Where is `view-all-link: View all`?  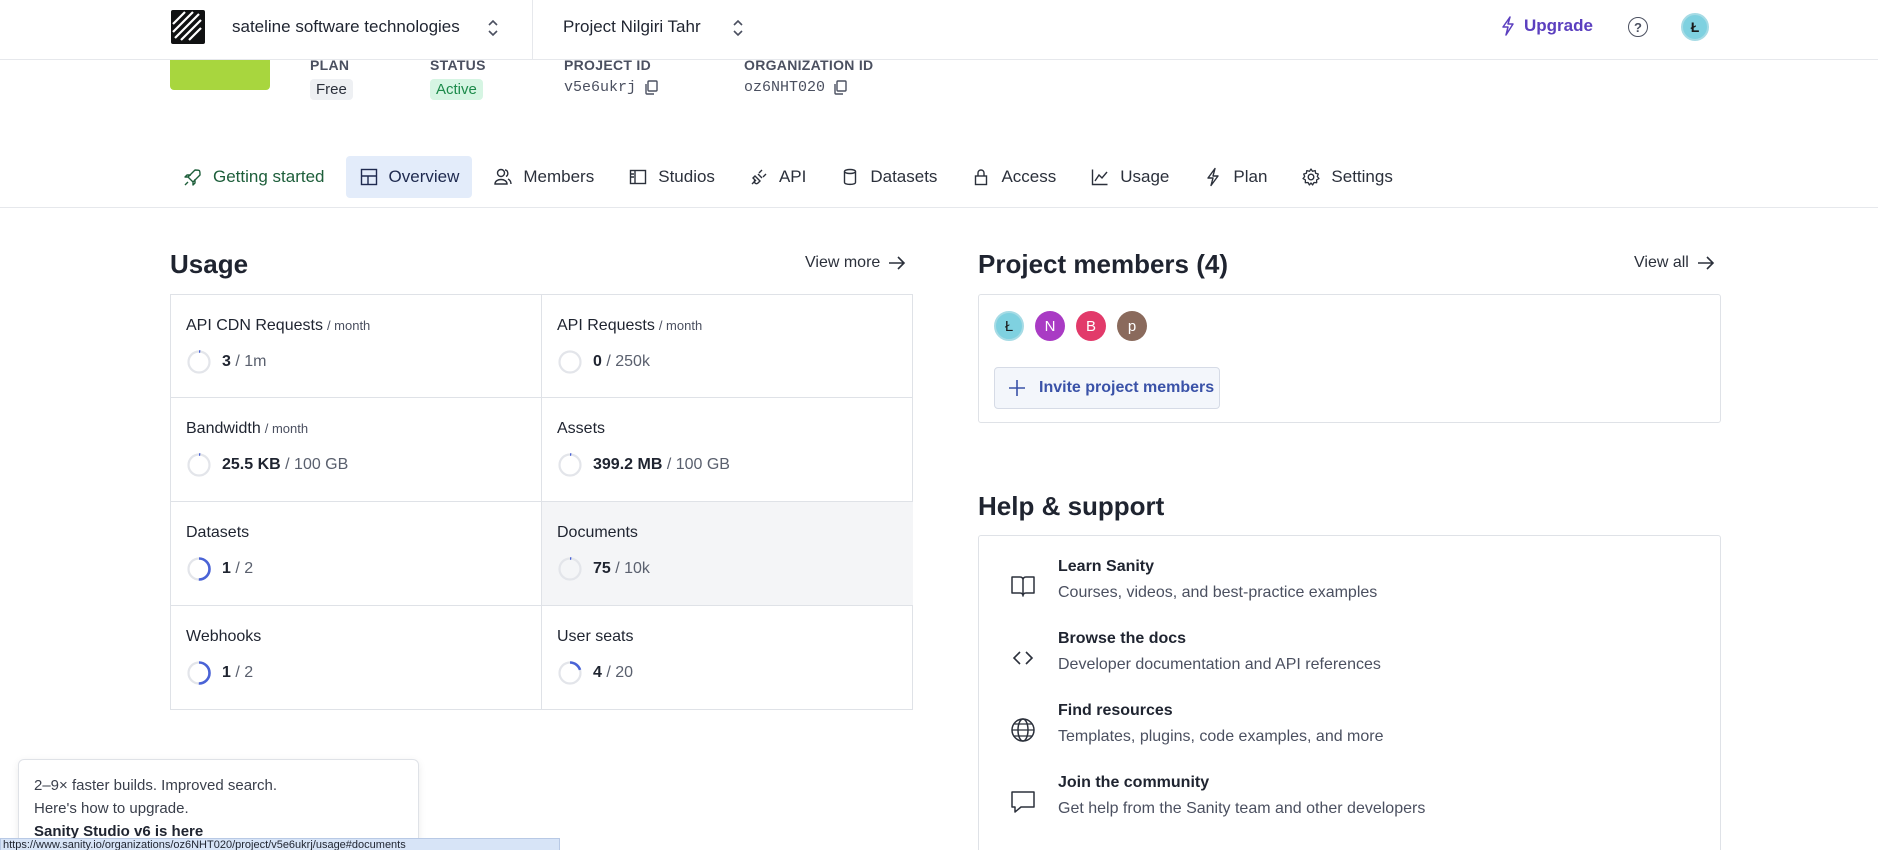 view-all-link: View all is located at coordinates (1674, 263).